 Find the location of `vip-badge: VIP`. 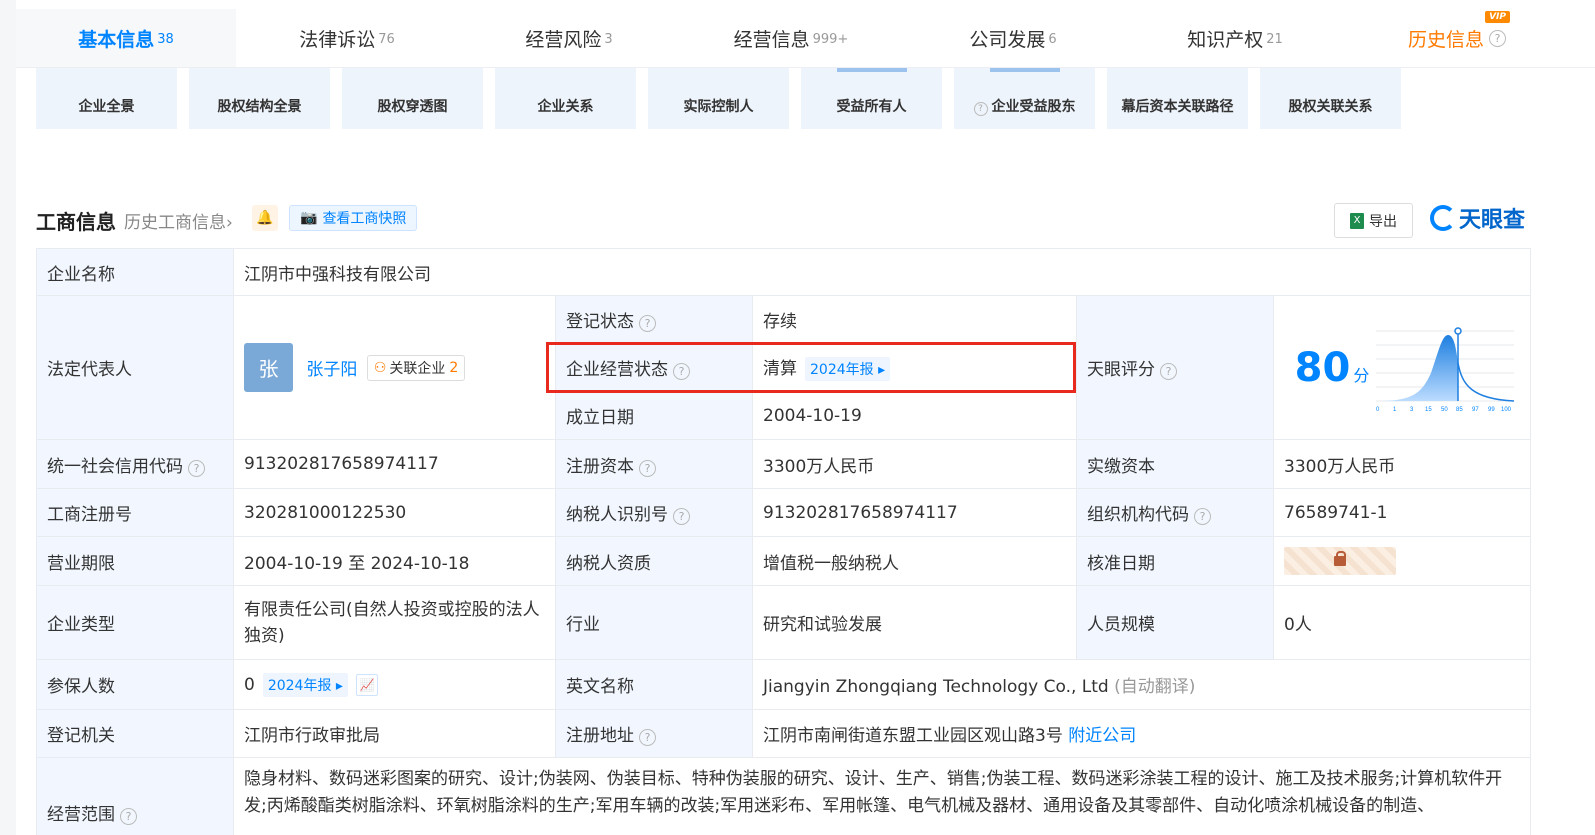

vip-badge: VIP is located at coordinates (1497, 17).